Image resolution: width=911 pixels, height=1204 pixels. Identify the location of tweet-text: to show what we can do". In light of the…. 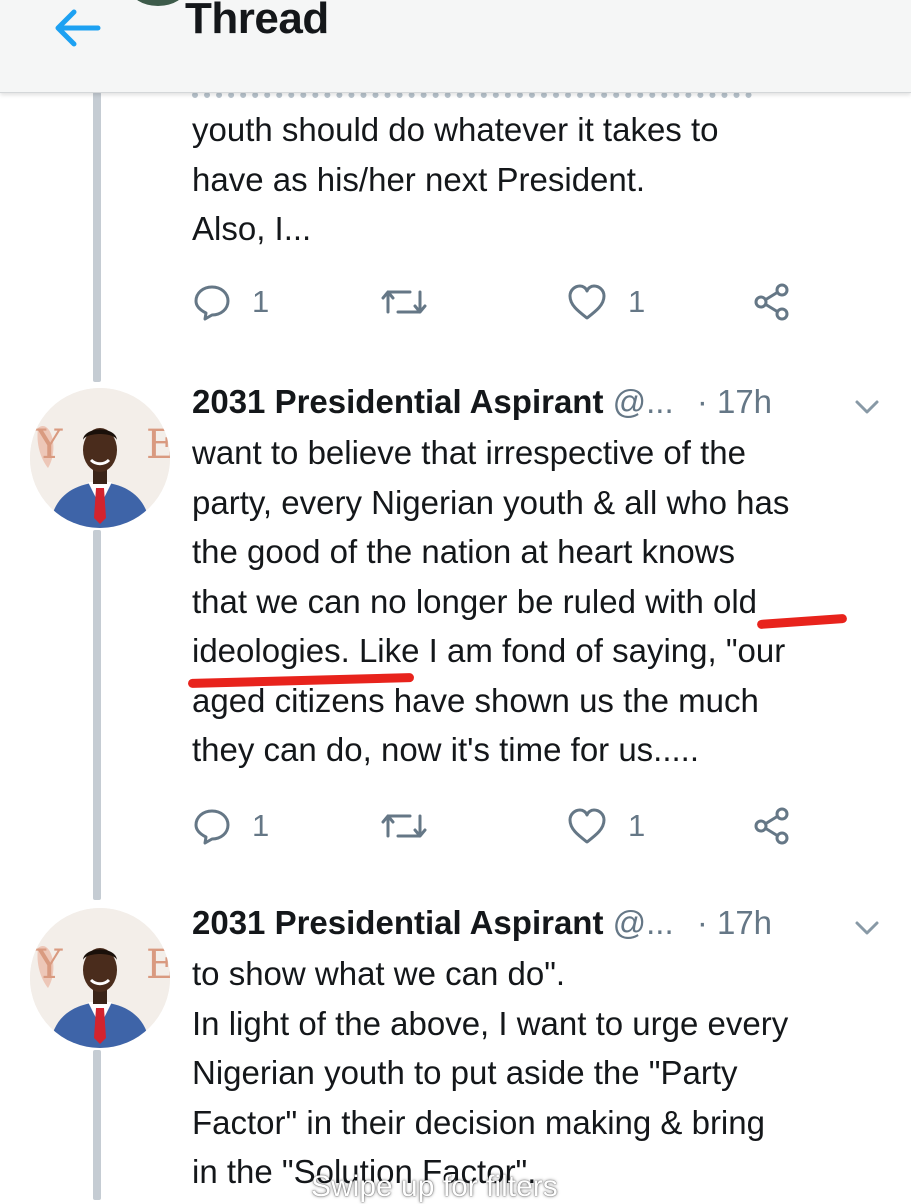
(490, 1072).